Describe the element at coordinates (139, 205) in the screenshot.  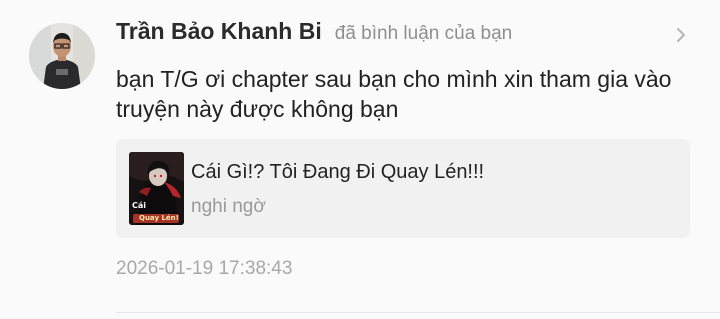
I see `cover-title-text-top: Cái` at that location.